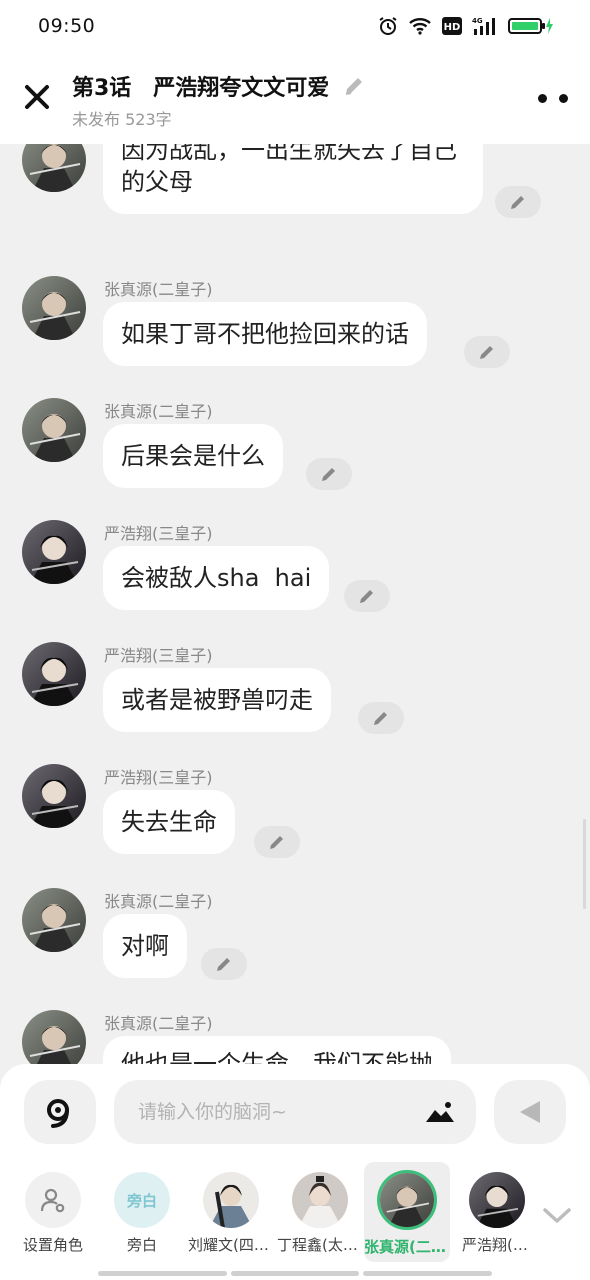 This screenshot has height=1280, width=590. I want to click on role-label: 设置角色, so click(52, 1245).